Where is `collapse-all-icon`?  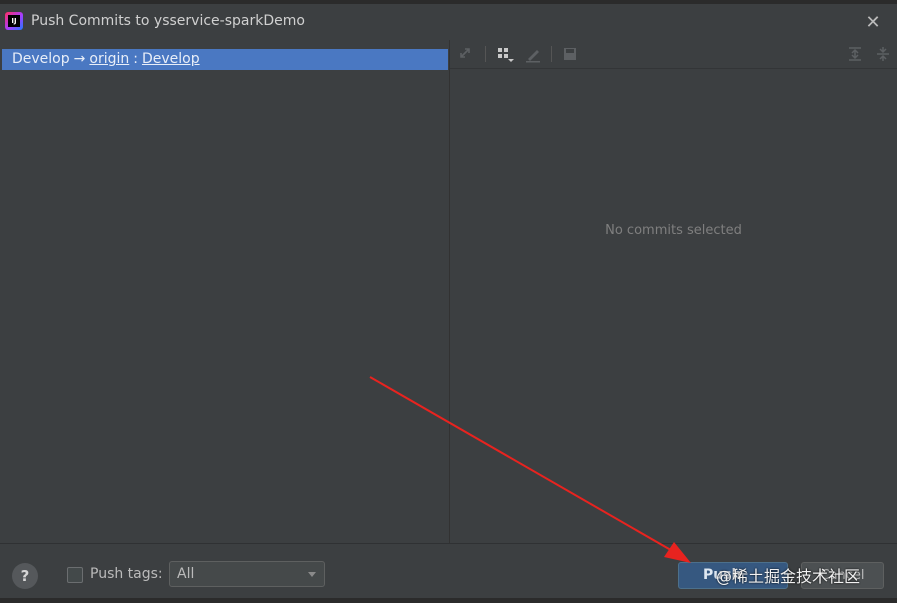 collapse-all-icon is located at coordinates (883, 54).